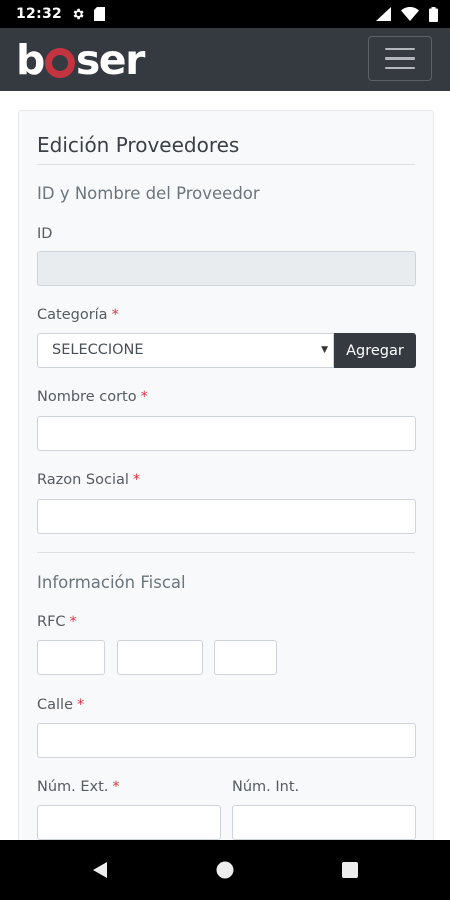 The height and width of the screenshot is (900, 450). What do you see at coordinates (78, 315) in the screenshot?
I see `categoria-label: Categoría *` at bounding box center [78, 315].